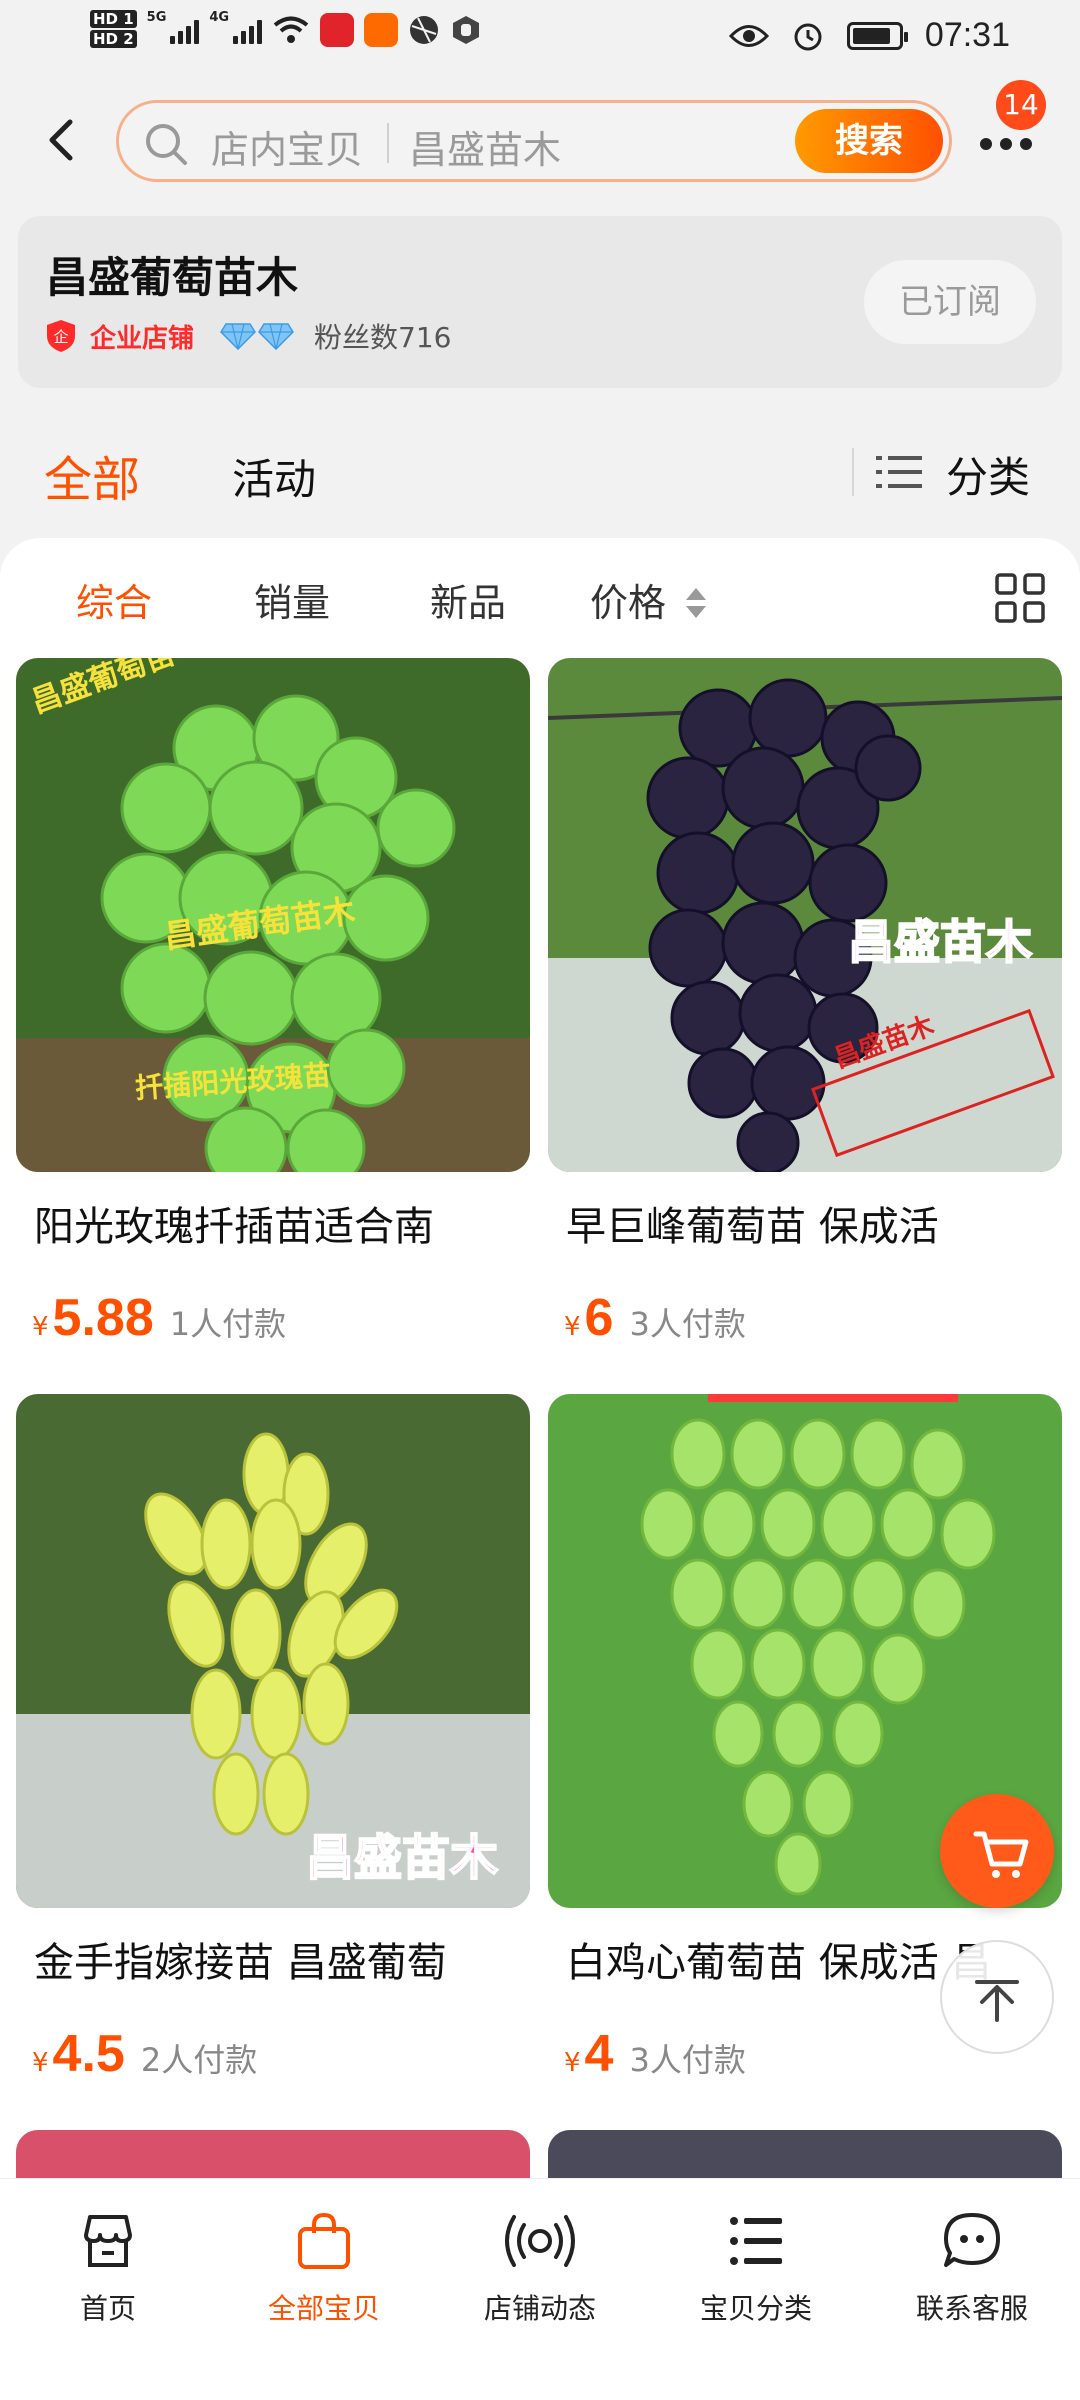 This screenshot has height=2400, width=1080. What do you see at coordinates (156, 17) in the screenshot?
I see `network-5g-label: 5G` at bounding box center [156, 17].